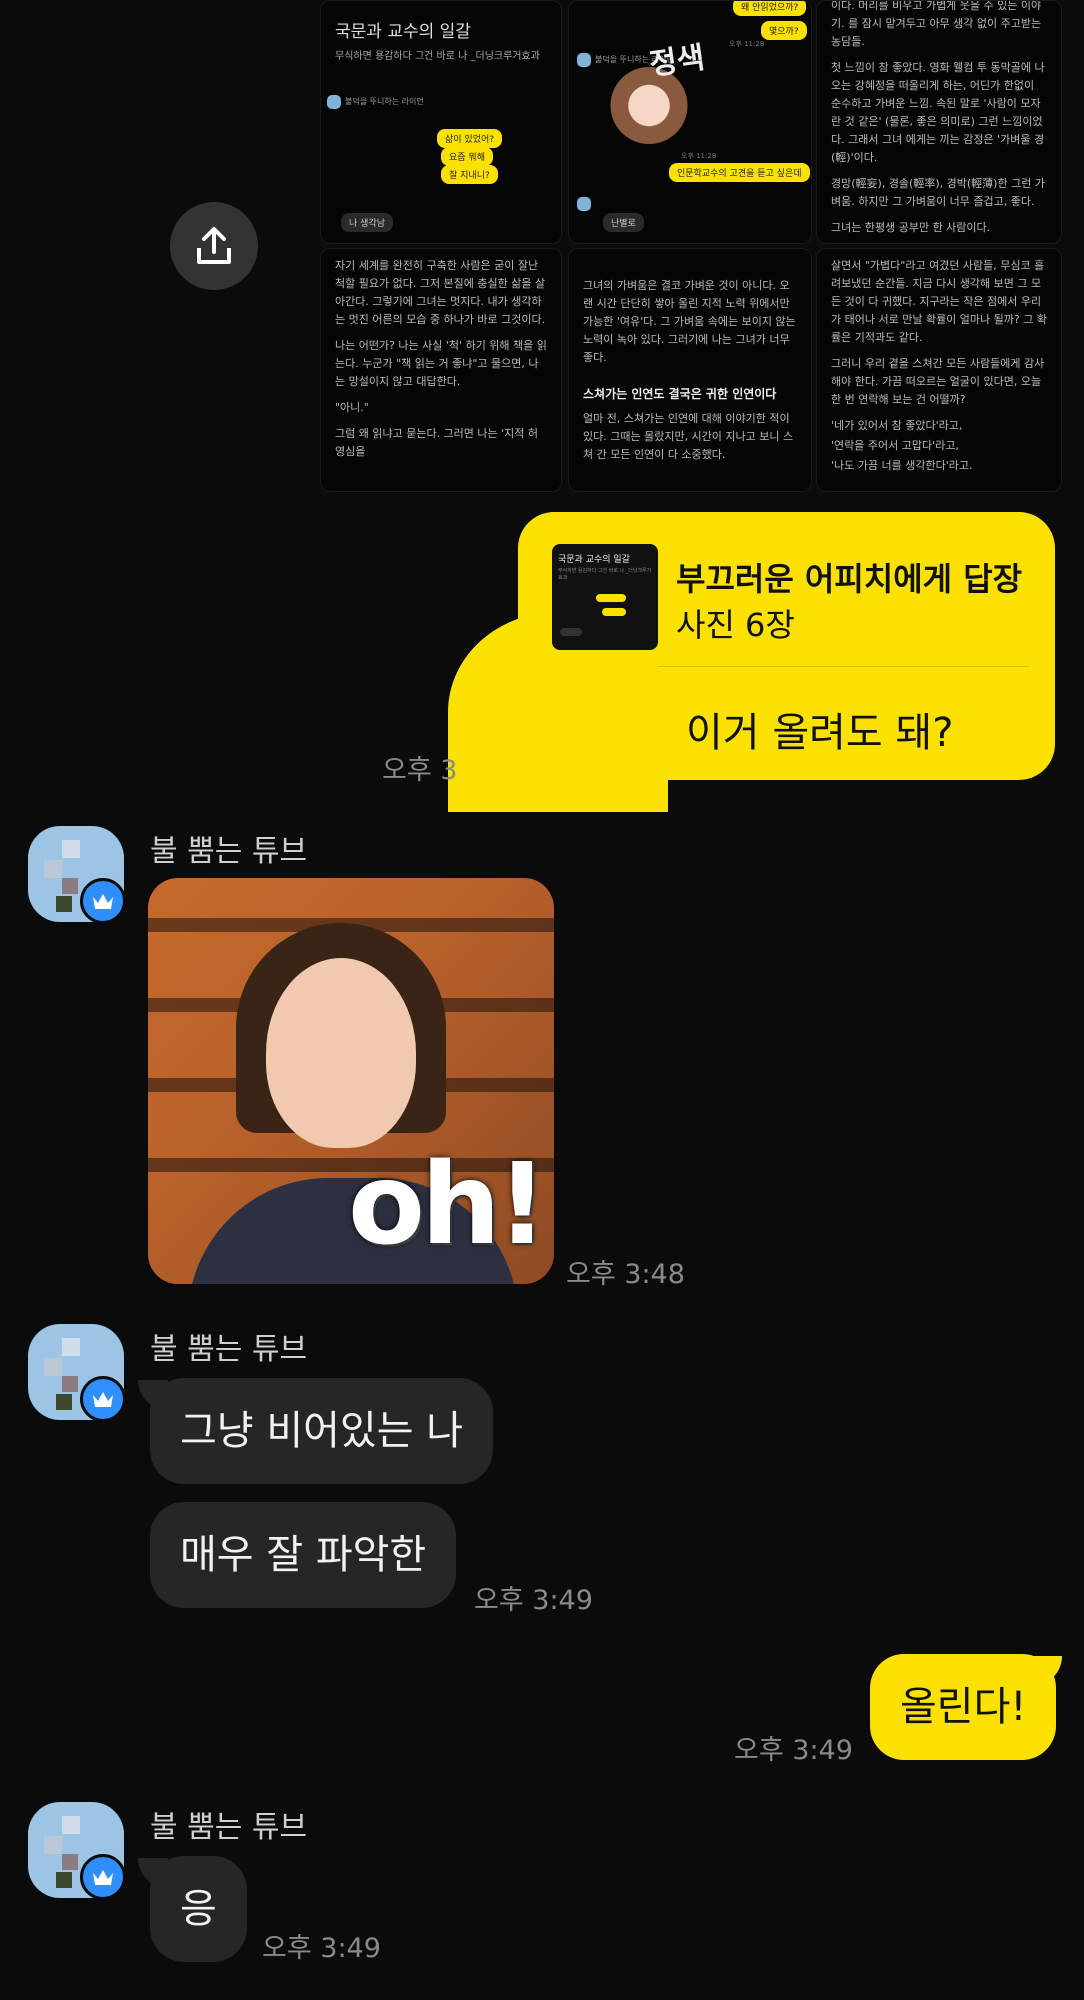  I want to click on message-bubble: 그냥 비어있는 나, so click(322, 1431).